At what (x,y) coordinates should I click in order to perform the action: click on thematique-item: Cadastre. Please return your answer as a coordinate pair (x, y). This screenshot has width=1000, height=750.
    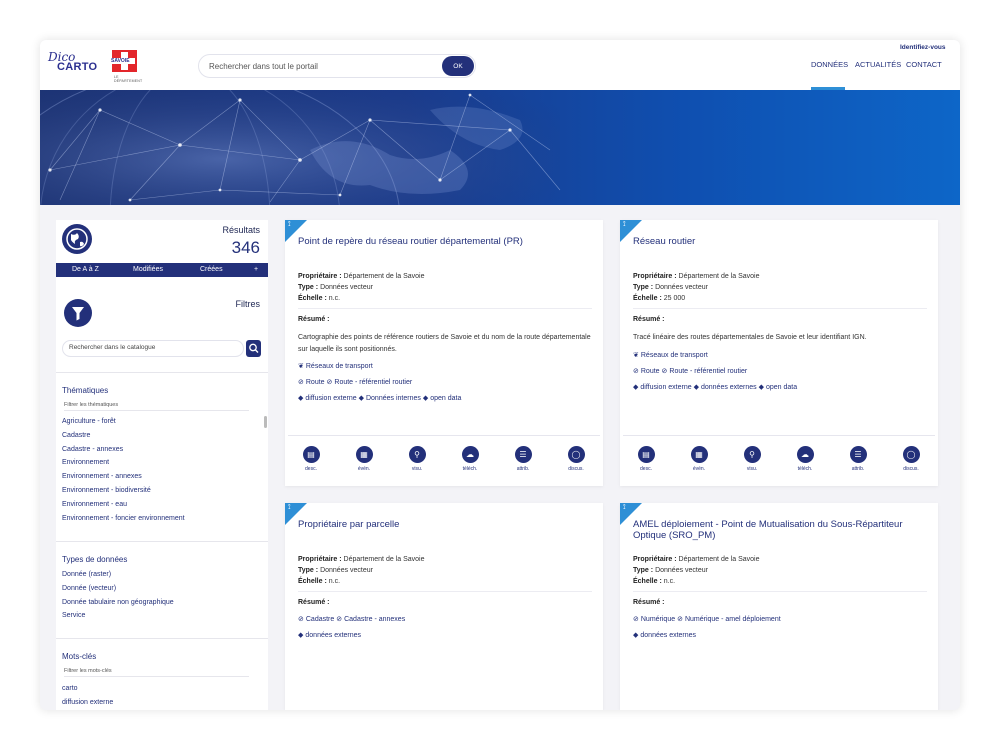
    Looking at the image, I should click on (123, 436).